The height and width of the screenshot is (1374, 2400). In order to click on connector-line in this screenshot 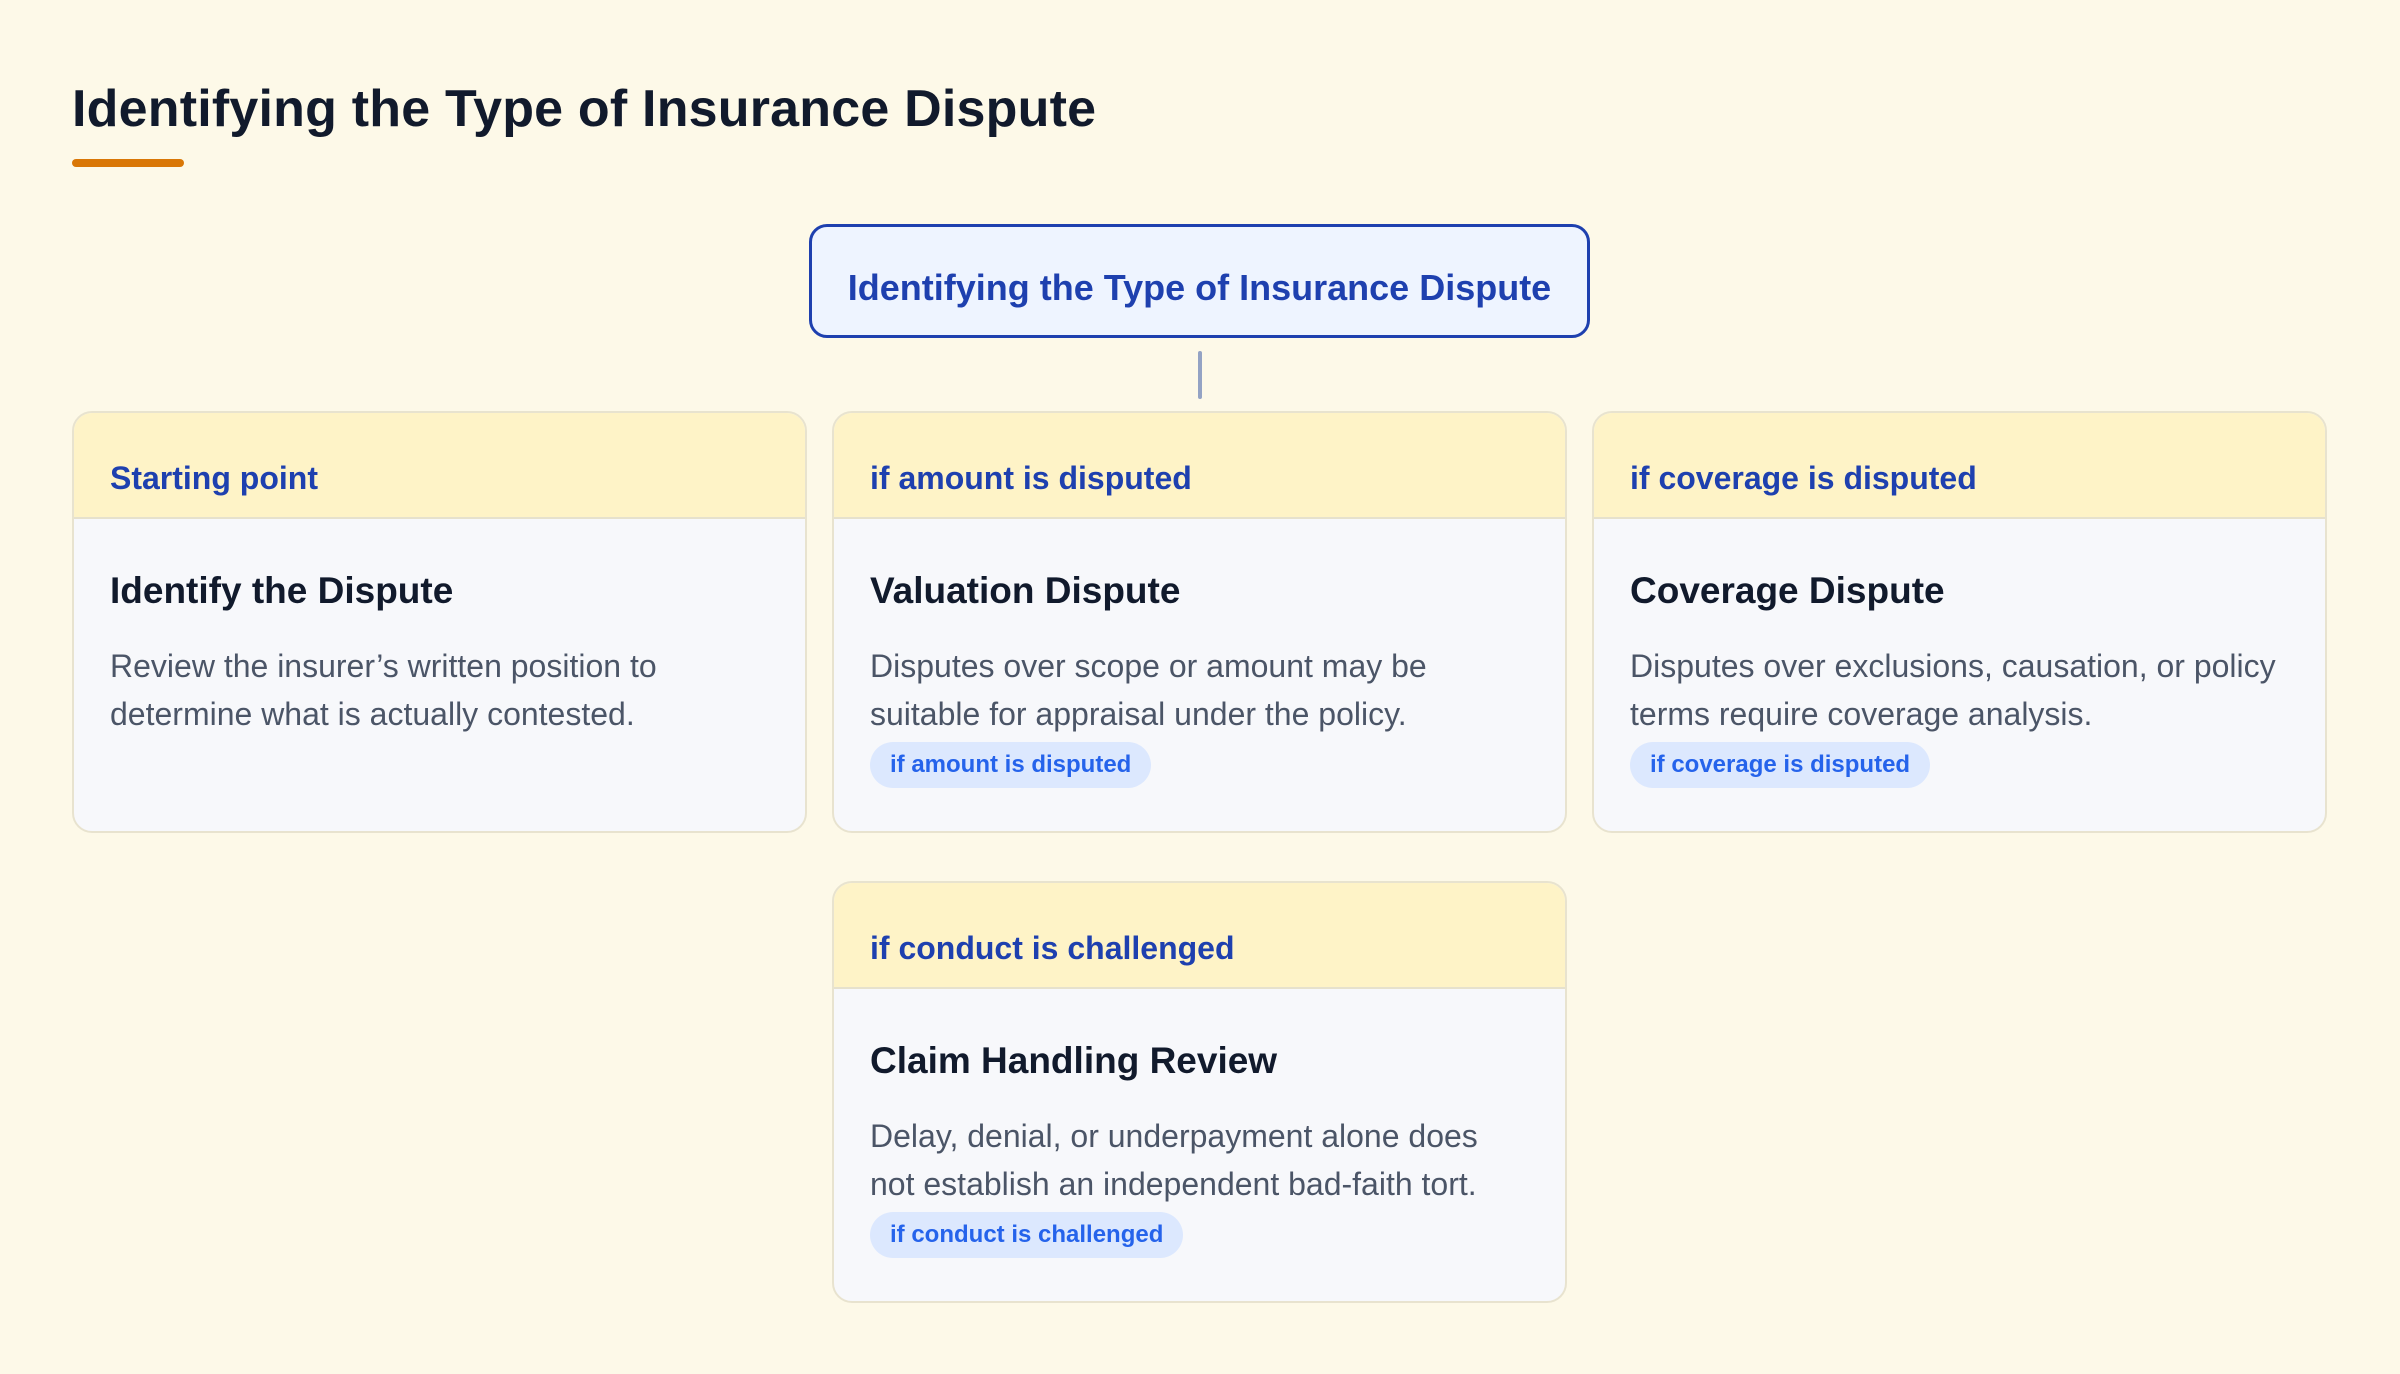, I will do `click(1200, 375)`.